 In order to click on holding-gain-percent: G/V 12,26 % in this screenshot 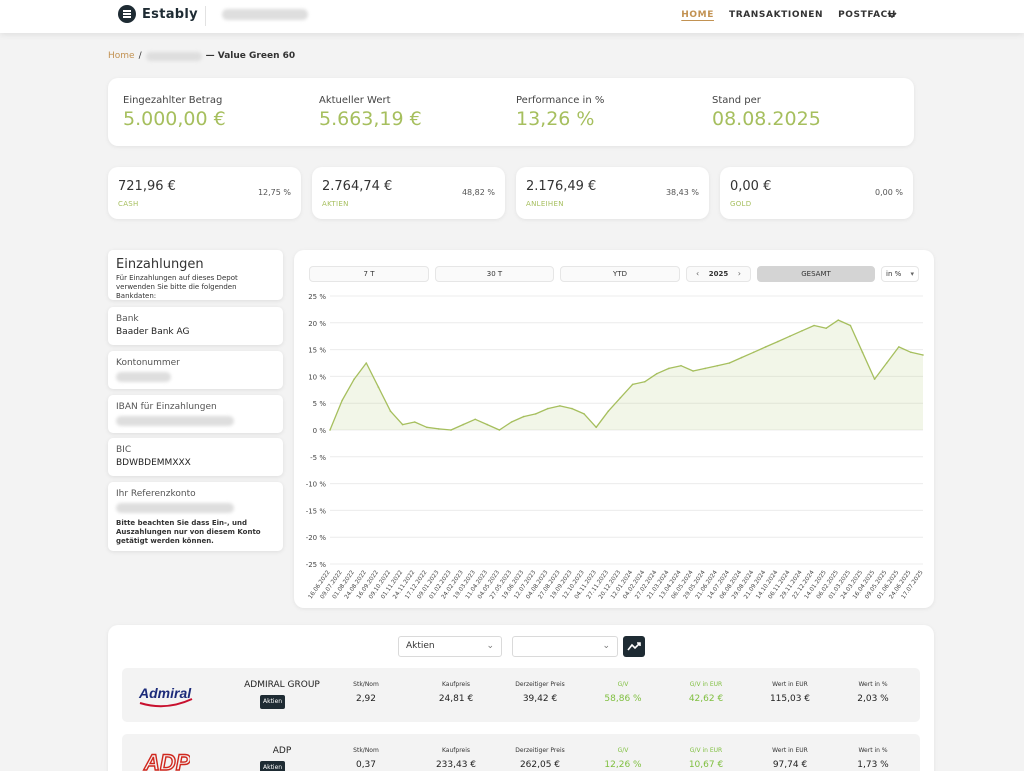, I will do `click(623, 758)`.